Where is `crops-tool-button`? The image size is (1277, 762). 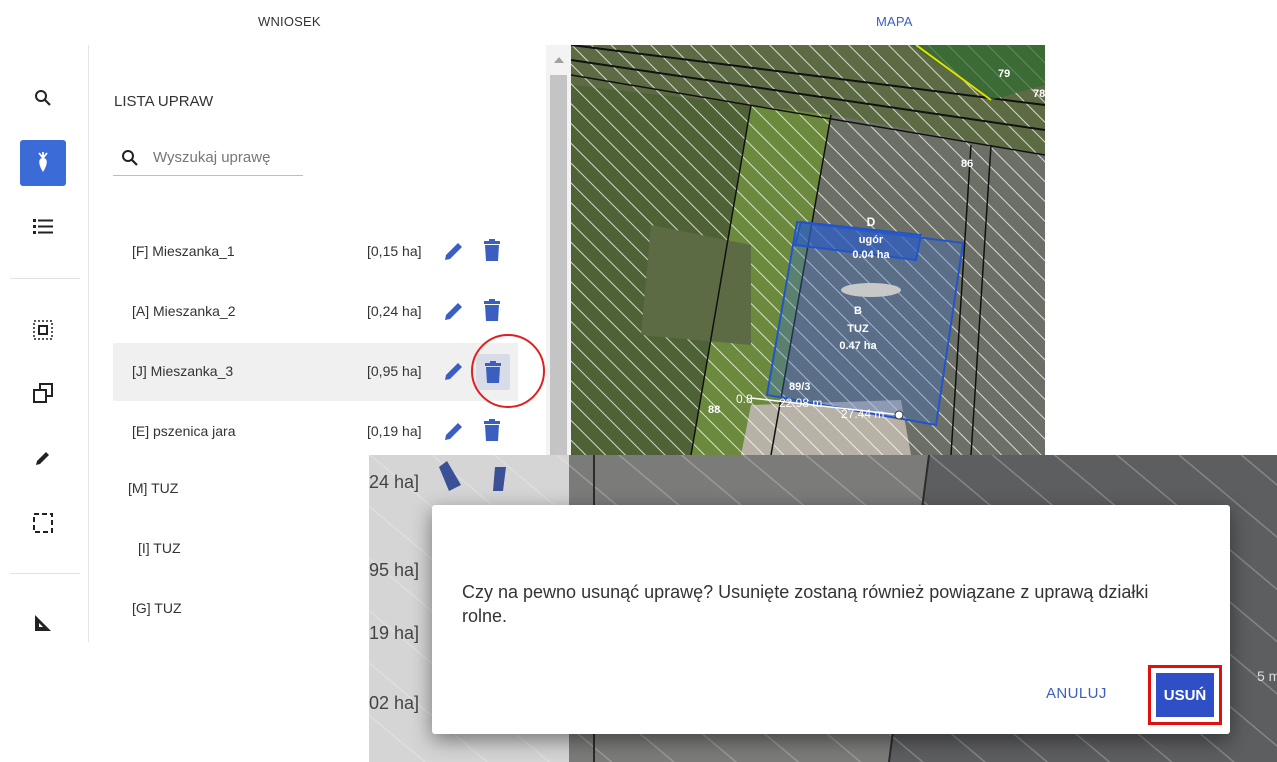 crops-tool-button is located at coordinates (43, 163).